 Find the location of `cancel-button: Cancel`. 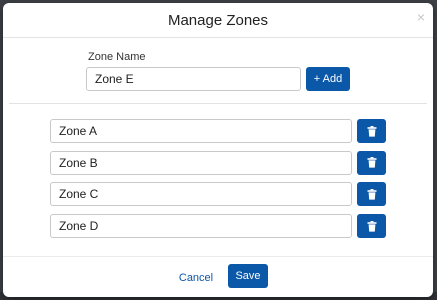

cancel-button: Cancel is located at coordinates (196, 278).